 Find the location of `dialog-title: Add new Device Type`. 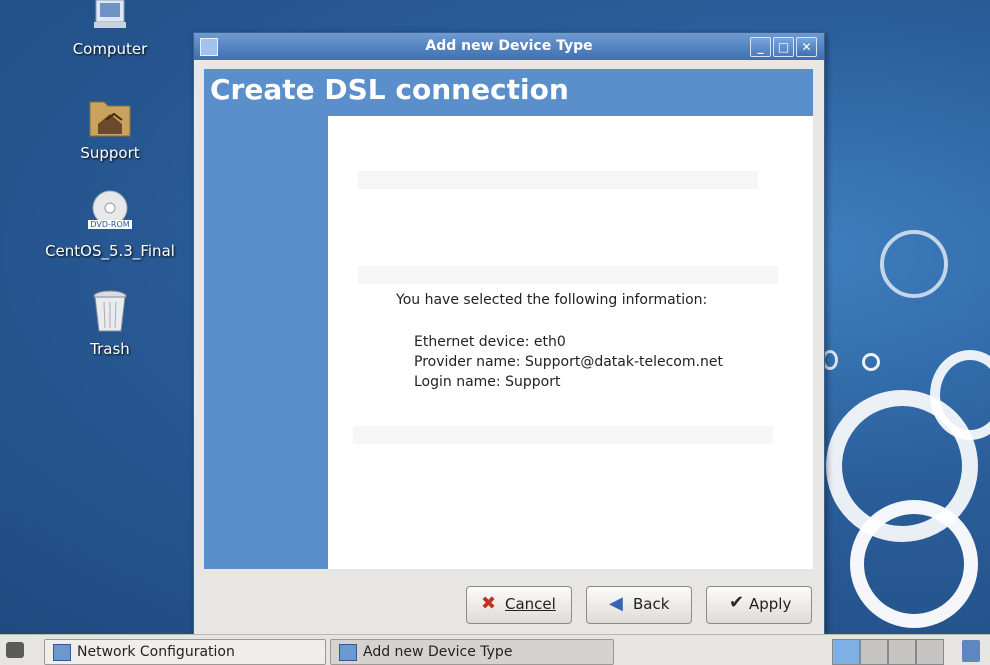

dialog-title: Add new Device Type is located at coordinates (509, 46).